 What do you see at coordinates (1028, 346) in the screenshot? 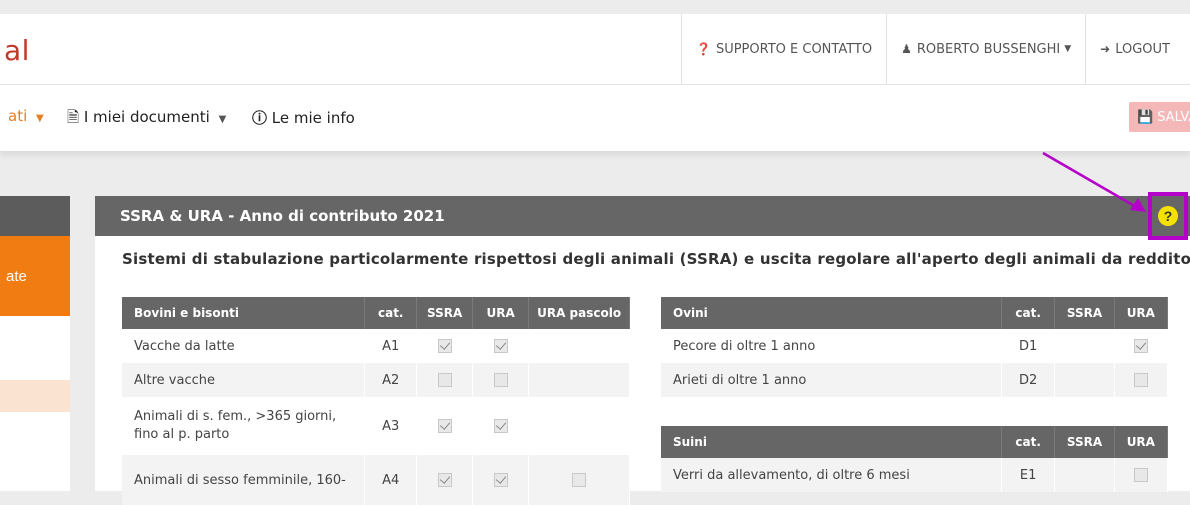
I see `animal-category: D1` at bounding box center [1028, 346].